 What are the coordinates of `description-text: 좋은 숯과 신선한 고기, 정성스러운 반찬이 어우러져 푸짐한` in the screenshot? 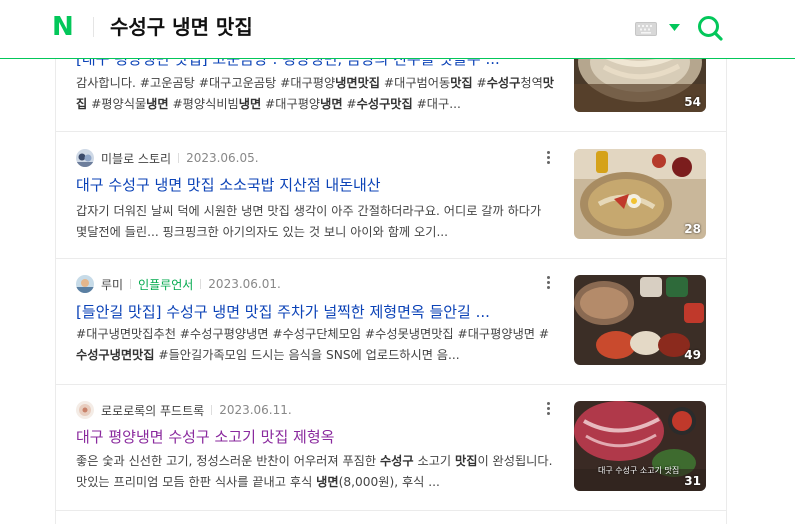 It's located at (228, 461).